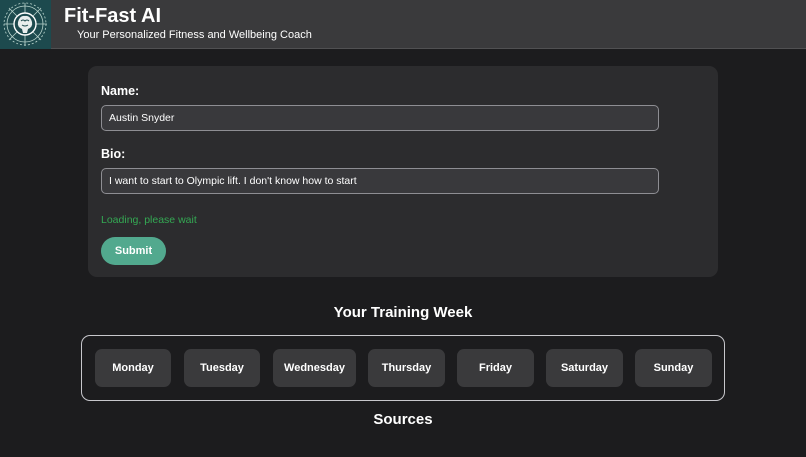  What do you see at coordinates (584, 368) in the screenshot?
I see `day-saturday: Saturday` at bounding box center [584, 368].